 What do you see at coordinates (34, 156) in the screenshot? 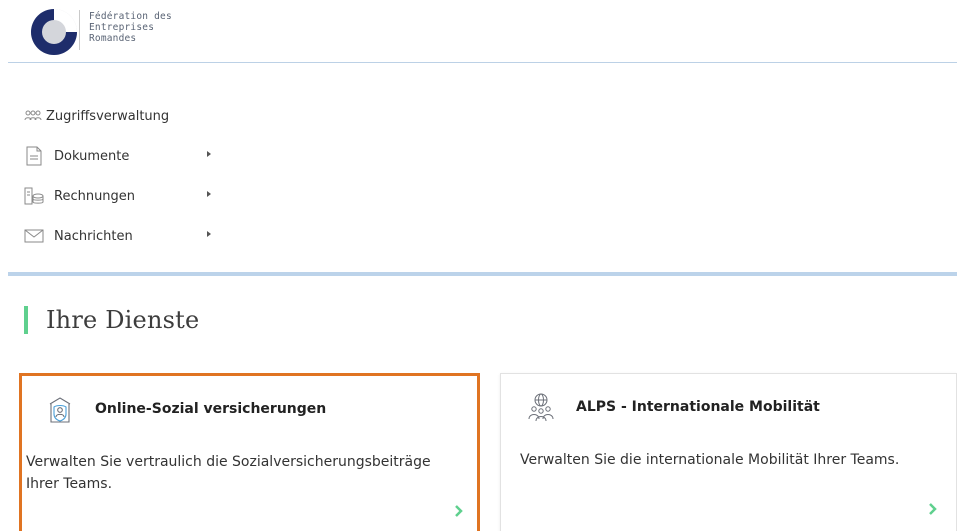
I see `document-icon` at bounding box center [34, 156].